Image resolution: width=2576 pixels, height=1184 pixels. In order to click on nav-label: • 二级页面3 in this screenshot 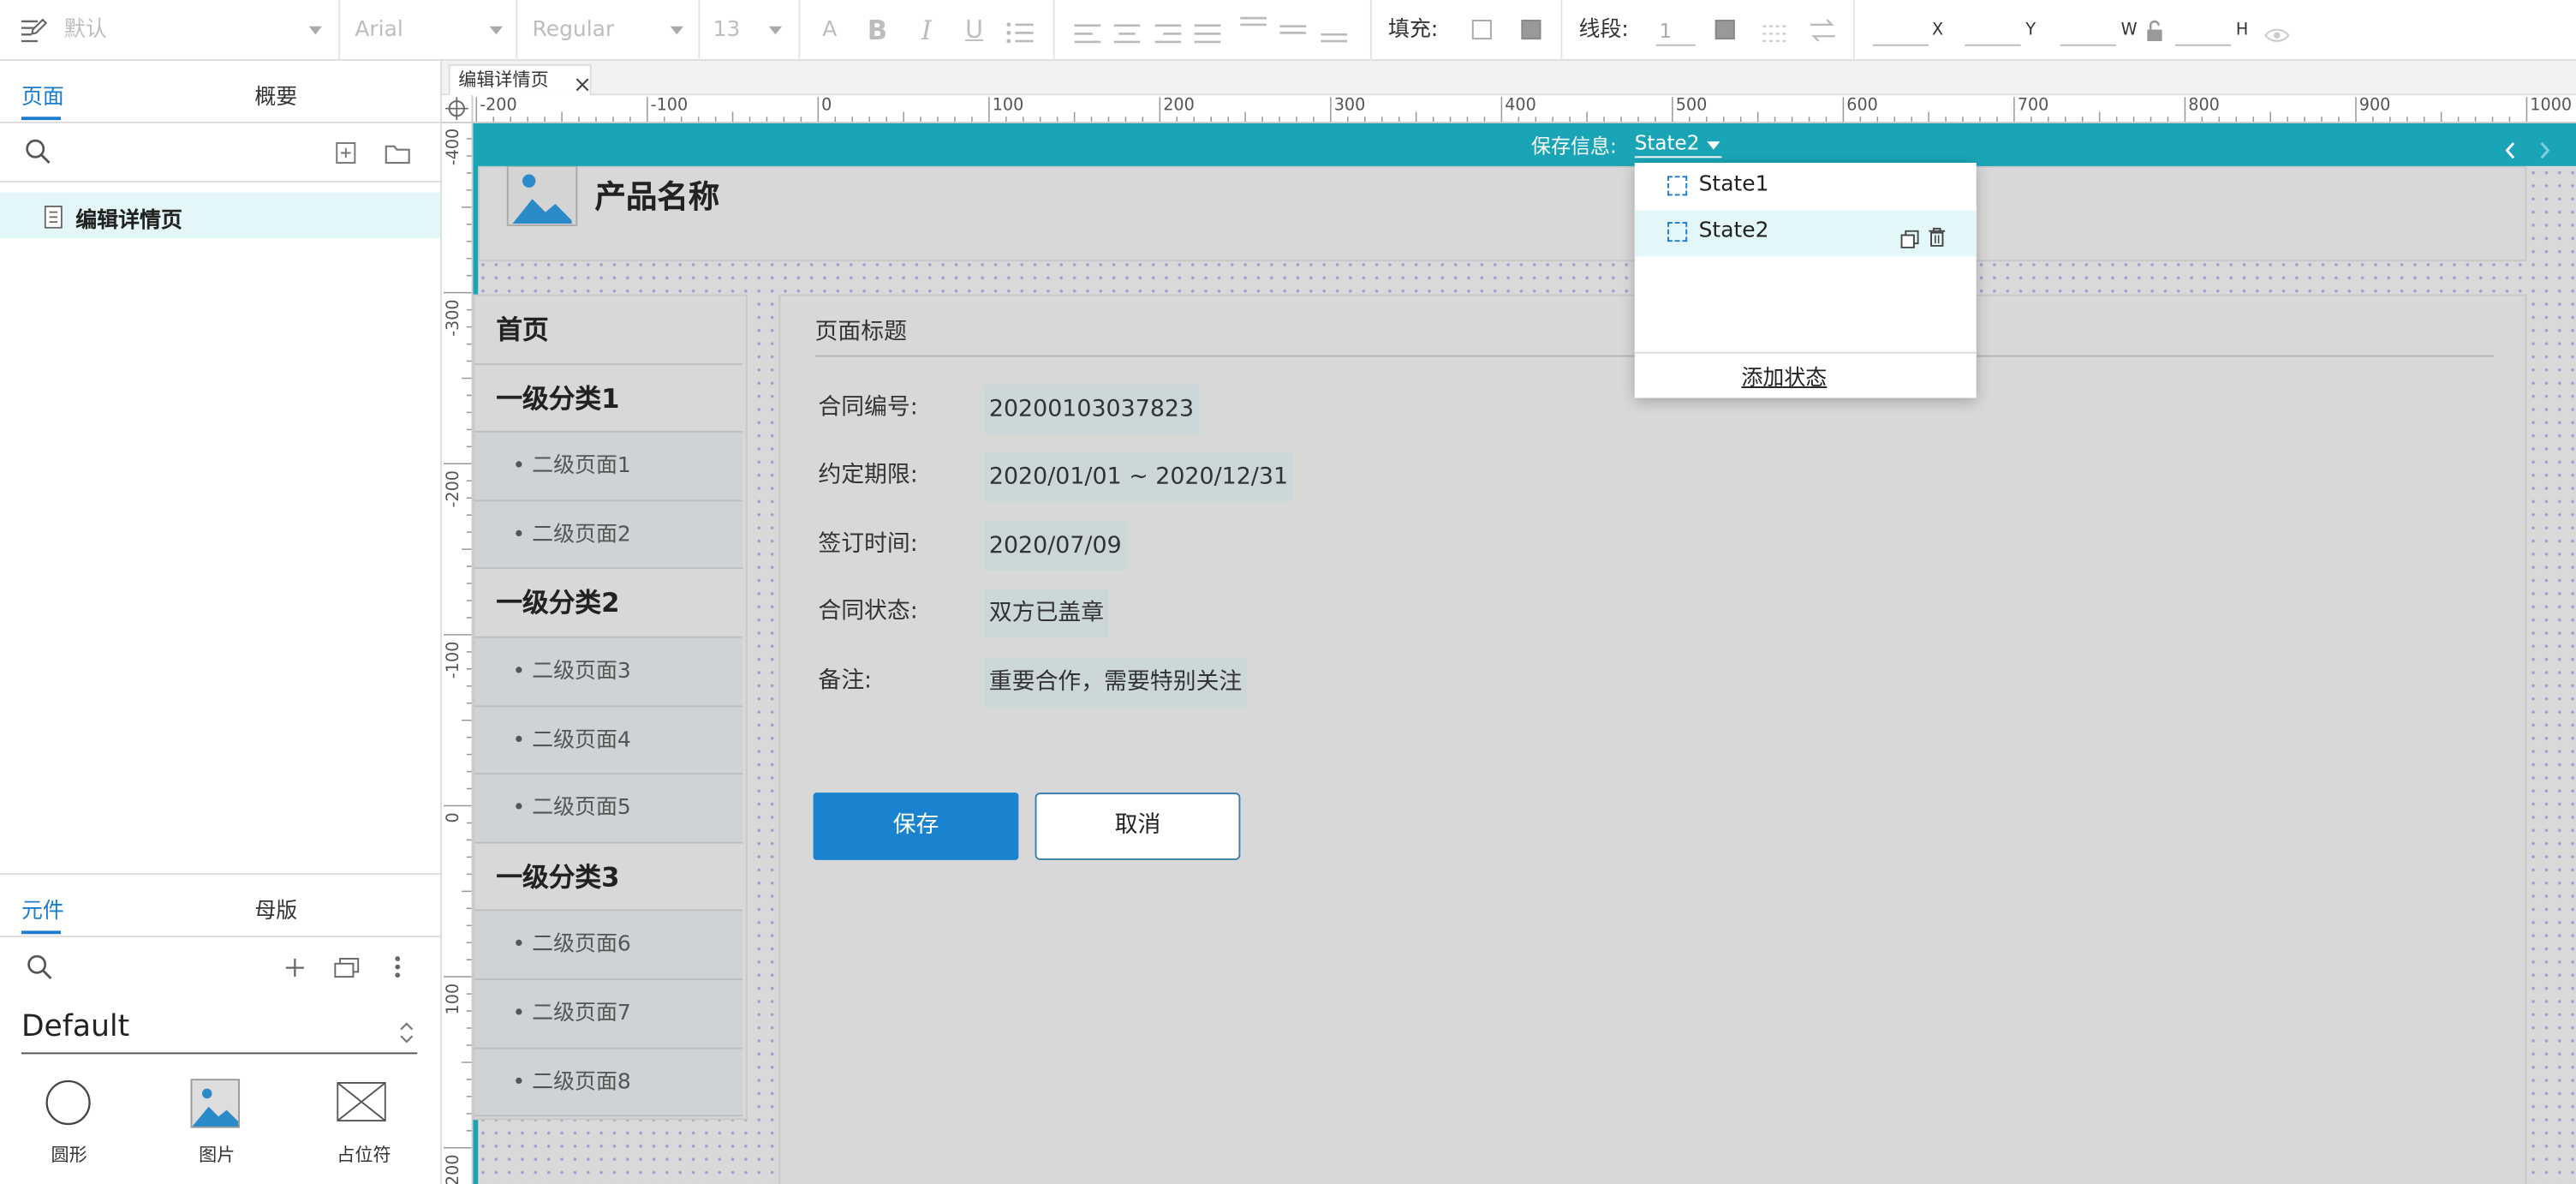, I will do `click(571, 672)`.